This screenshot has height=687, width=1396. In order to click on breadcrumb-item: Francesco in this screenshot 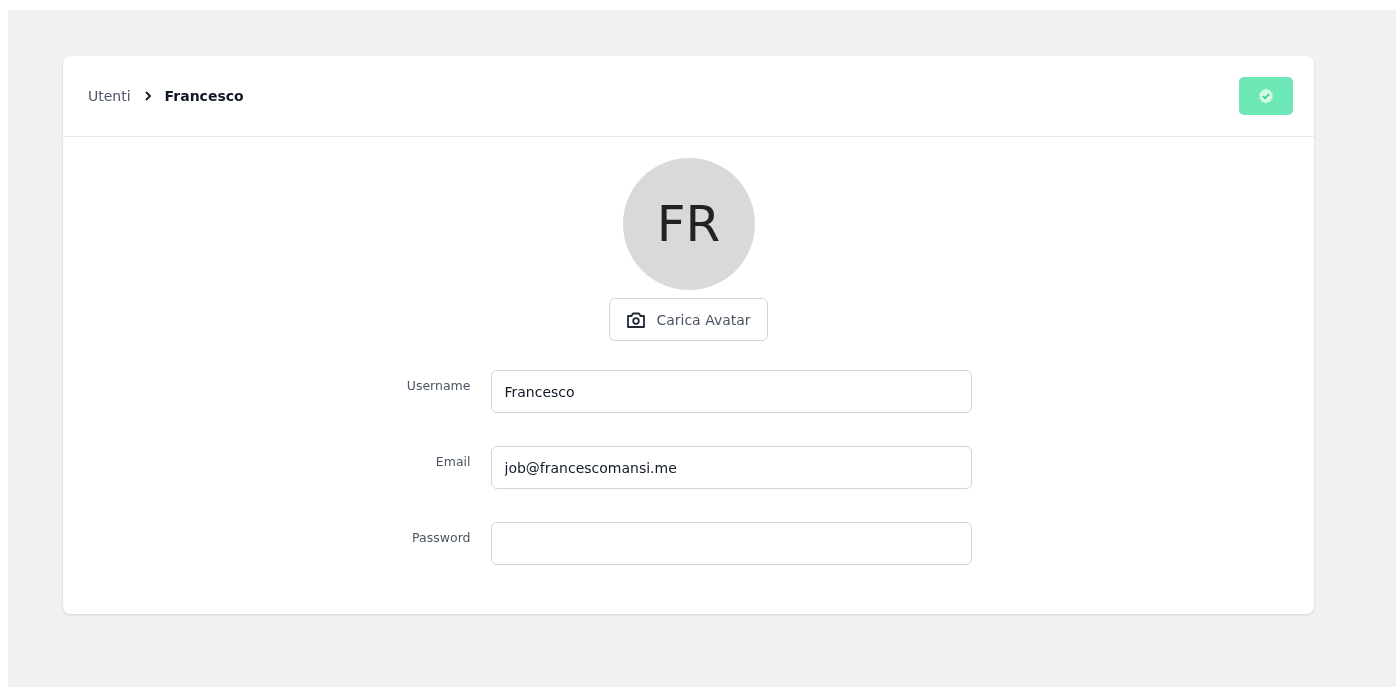, I will do `click(204, 96)`.